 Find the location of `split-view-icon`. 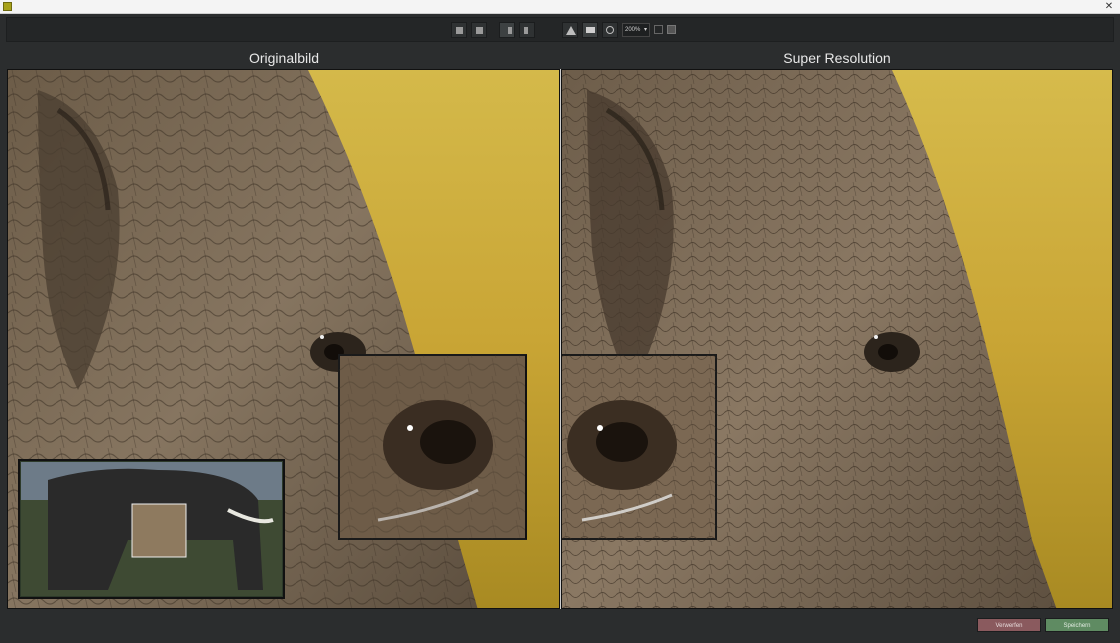

split-view-icon is located at coordinates (479, 30).